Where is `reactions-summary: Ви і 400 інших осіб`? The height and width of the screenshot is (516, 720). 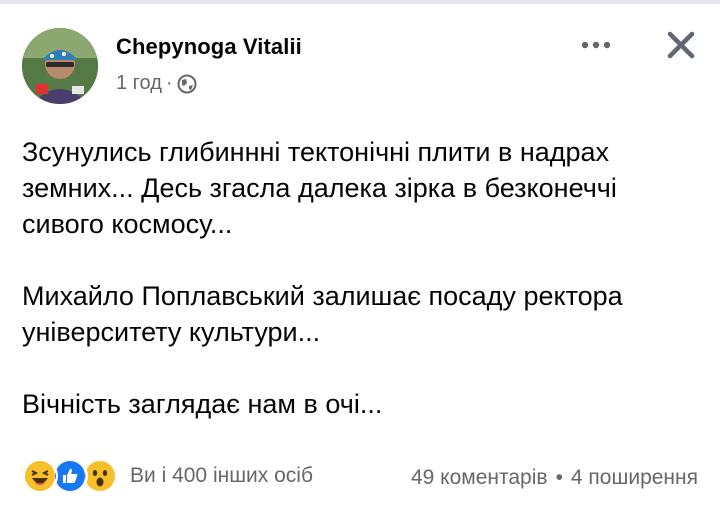 reactions-summary: Ви і 400 інших осіб is located at coordinates (167, 476).